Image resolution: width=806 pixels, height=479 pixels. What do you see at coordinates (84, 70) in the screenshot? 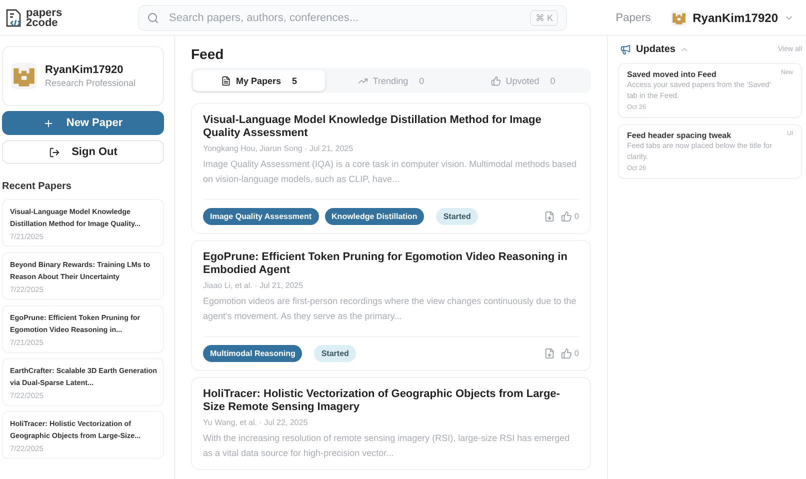
I see `profile-name: RyanKim17920` at bounding box center [84, 70].